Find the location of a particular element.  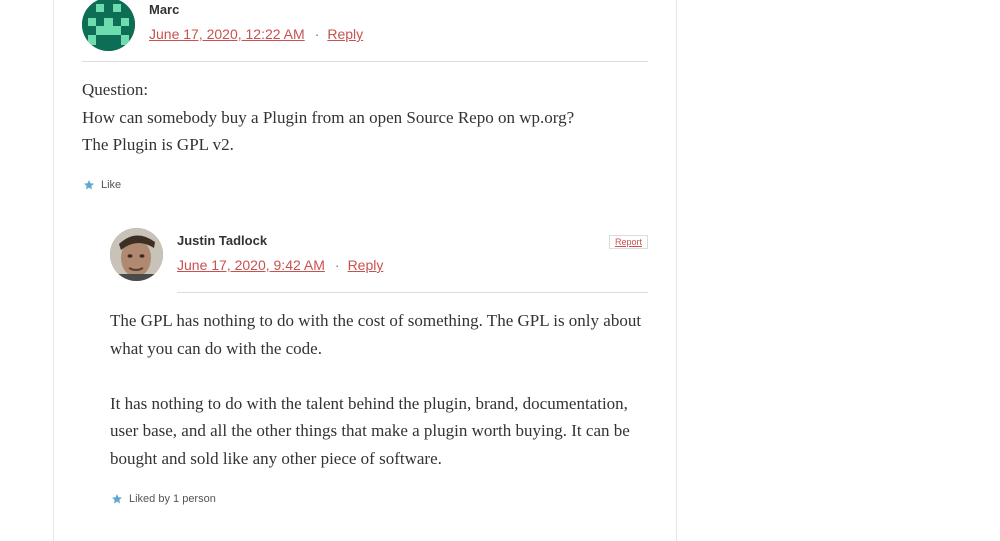

content-left-border is located at coordinates (53, 270).